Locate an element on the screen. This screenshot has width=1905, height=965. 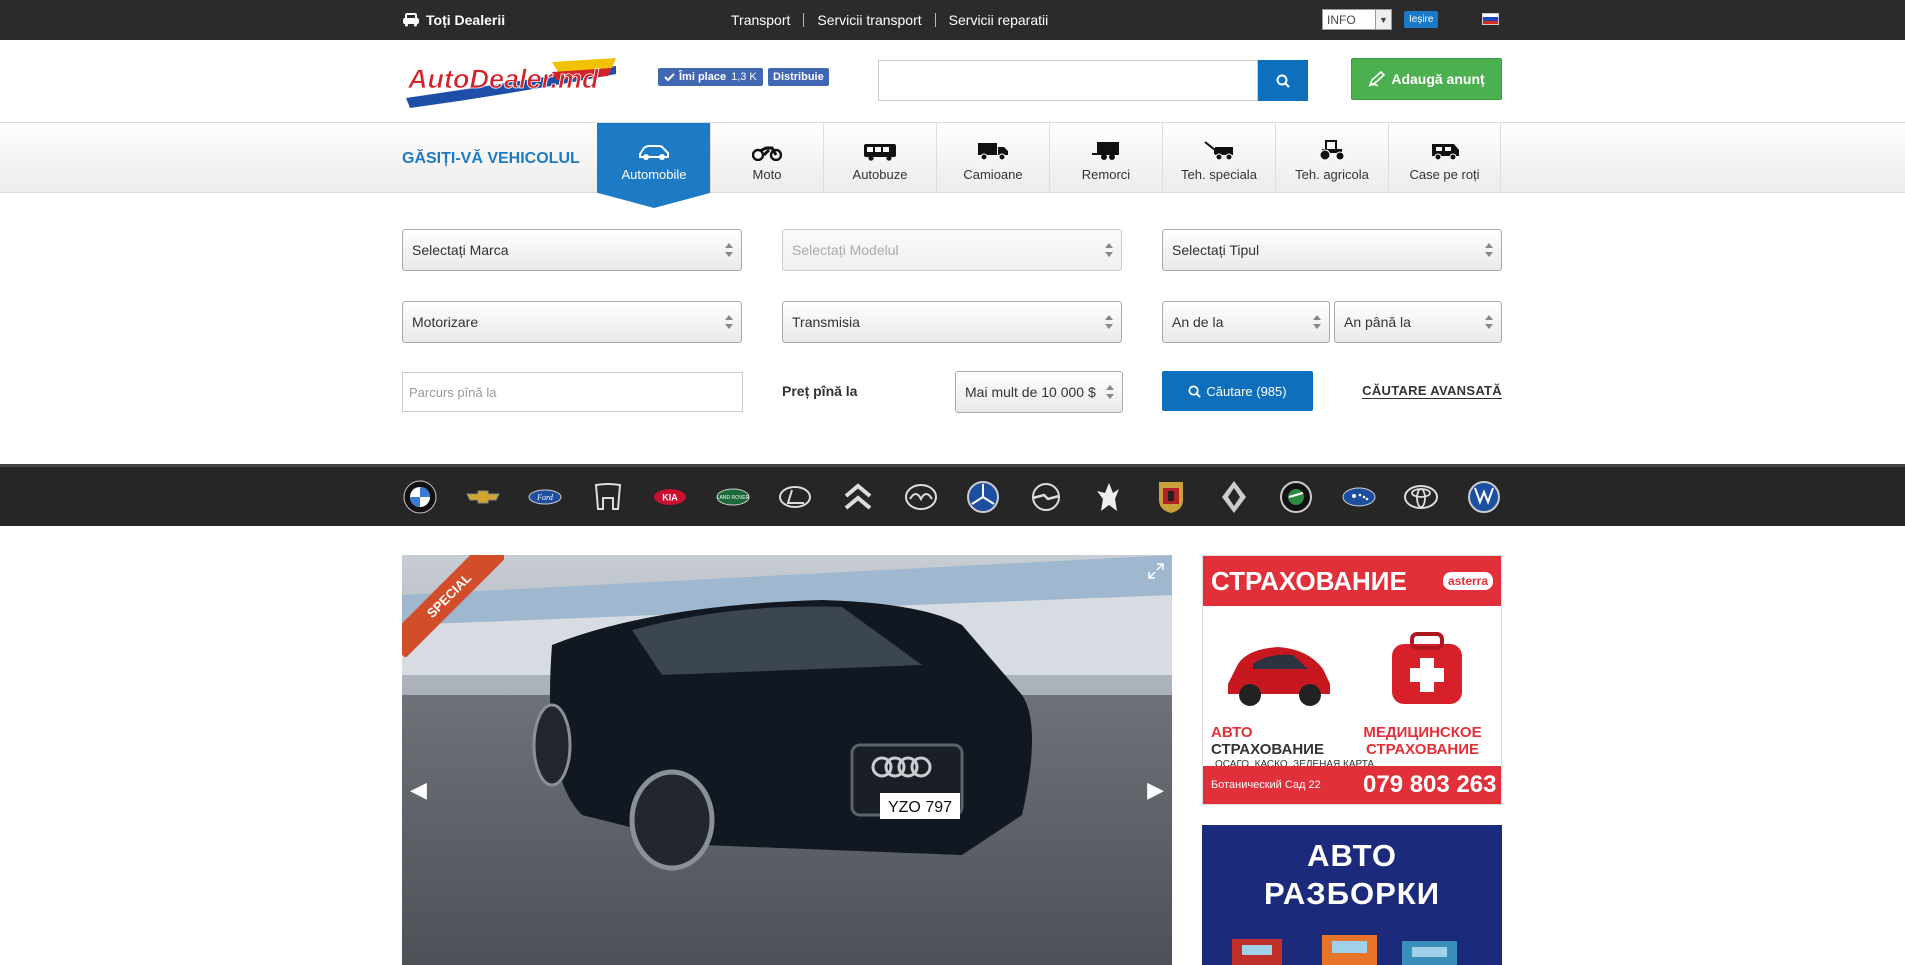
peugeot-logo-icon is located at coordinates (1108, 497).